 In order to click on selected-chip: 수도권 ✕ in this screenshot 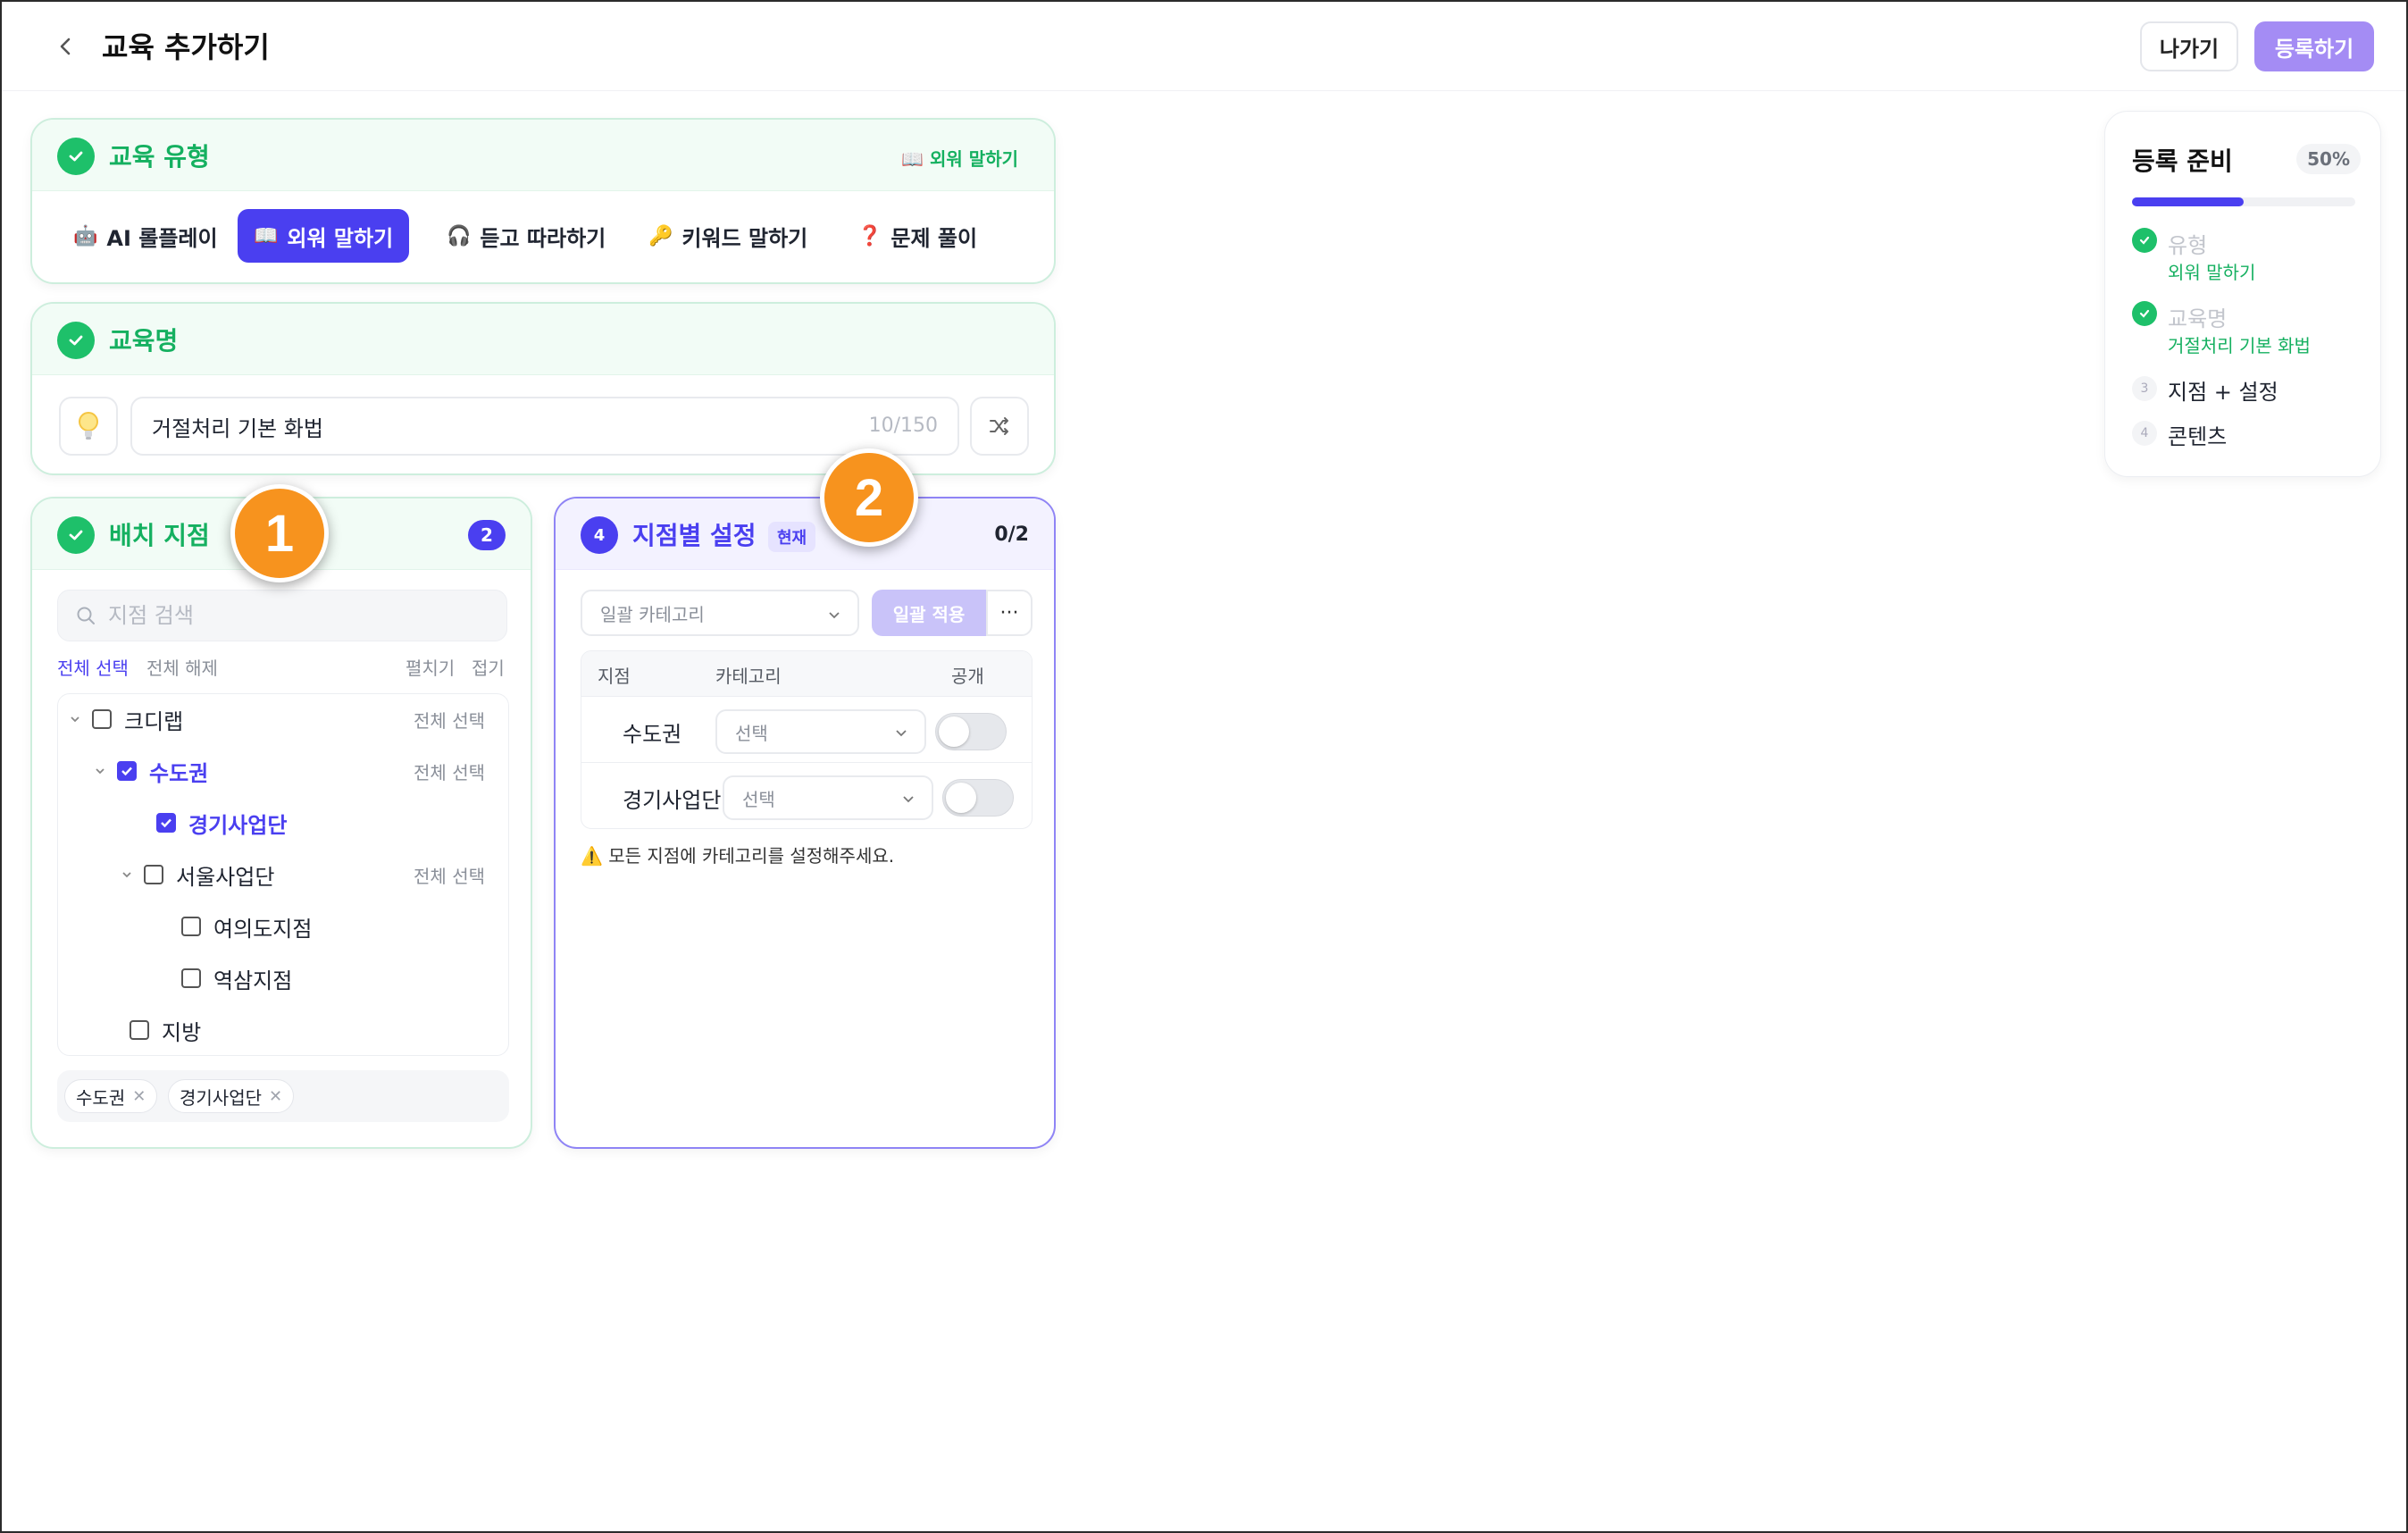, I will do `click(111, 1096)`.